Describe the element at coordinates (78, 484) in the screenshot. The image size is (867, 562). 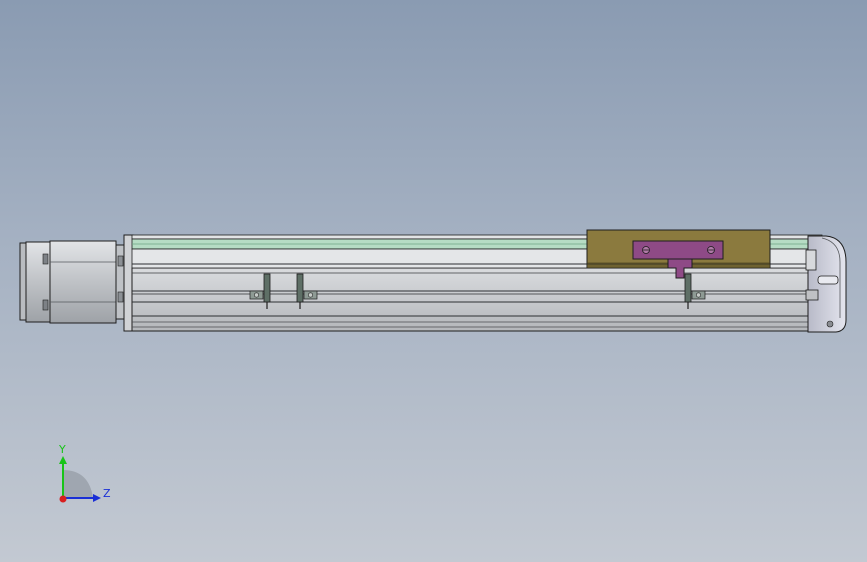
I see `triad-plane` at that location.